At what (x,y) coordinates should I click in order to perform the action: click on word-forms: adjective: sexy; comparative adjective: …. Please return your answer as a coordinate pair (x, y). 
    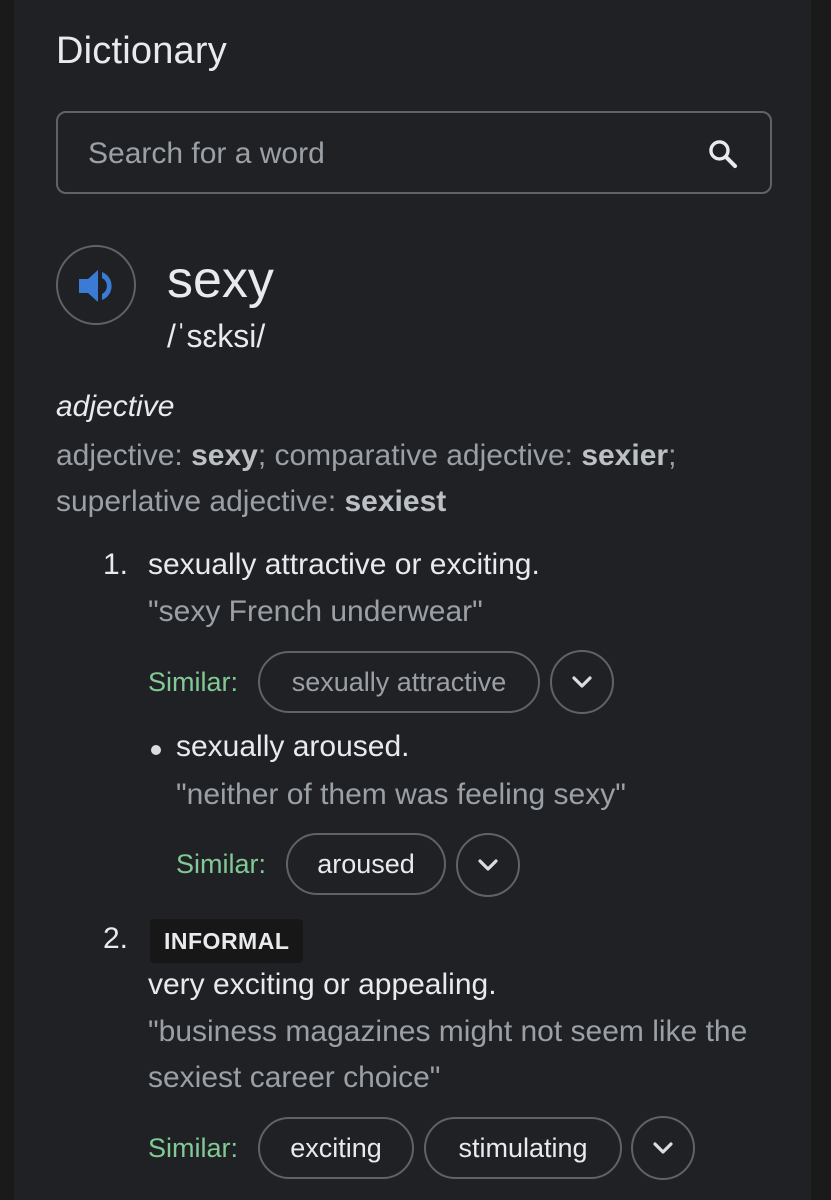
    Looking at the image, I should click on (426, 479).